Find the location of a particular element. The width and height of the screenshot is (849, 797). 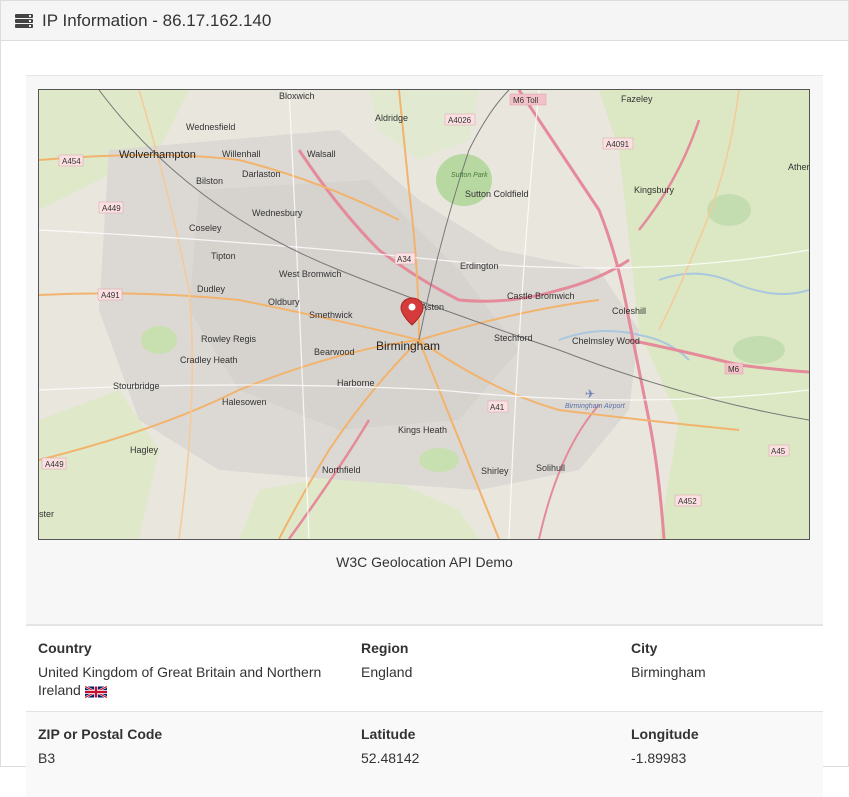

place-label: Northfield is located at coordinates (341, 470).